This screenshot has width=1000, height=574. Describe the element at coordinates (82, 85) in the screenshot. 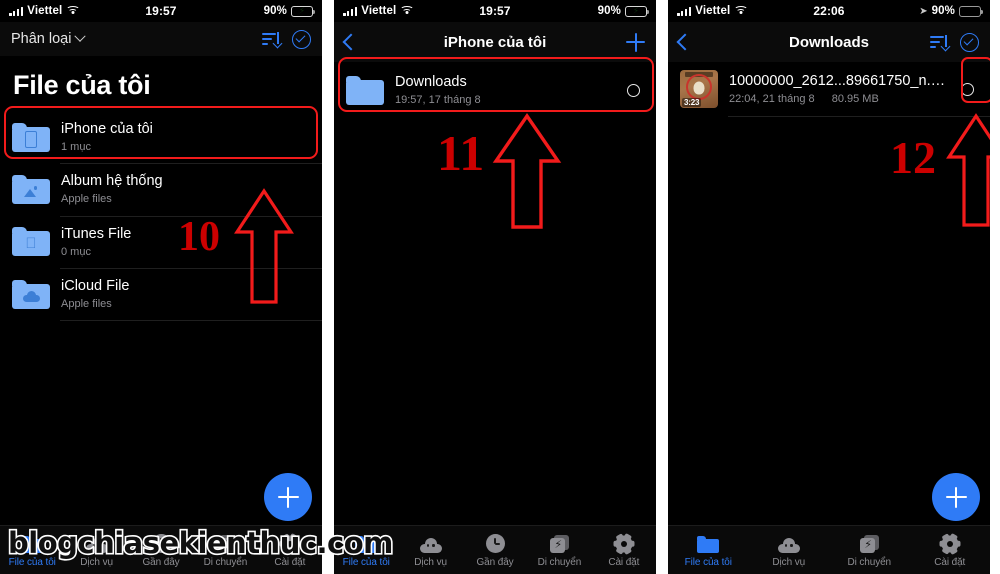

I see `page-title: File của tôi` at that location.